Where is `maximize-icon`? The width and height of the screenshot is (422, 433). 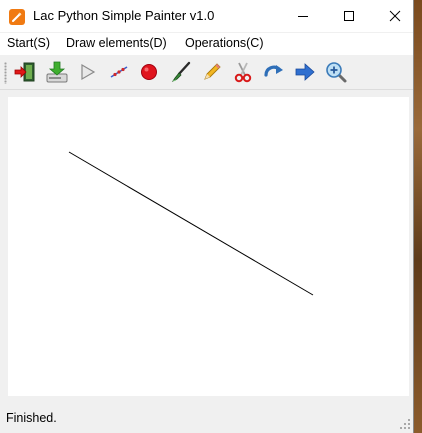
maximize-icon is located at coordinates (349, 16).